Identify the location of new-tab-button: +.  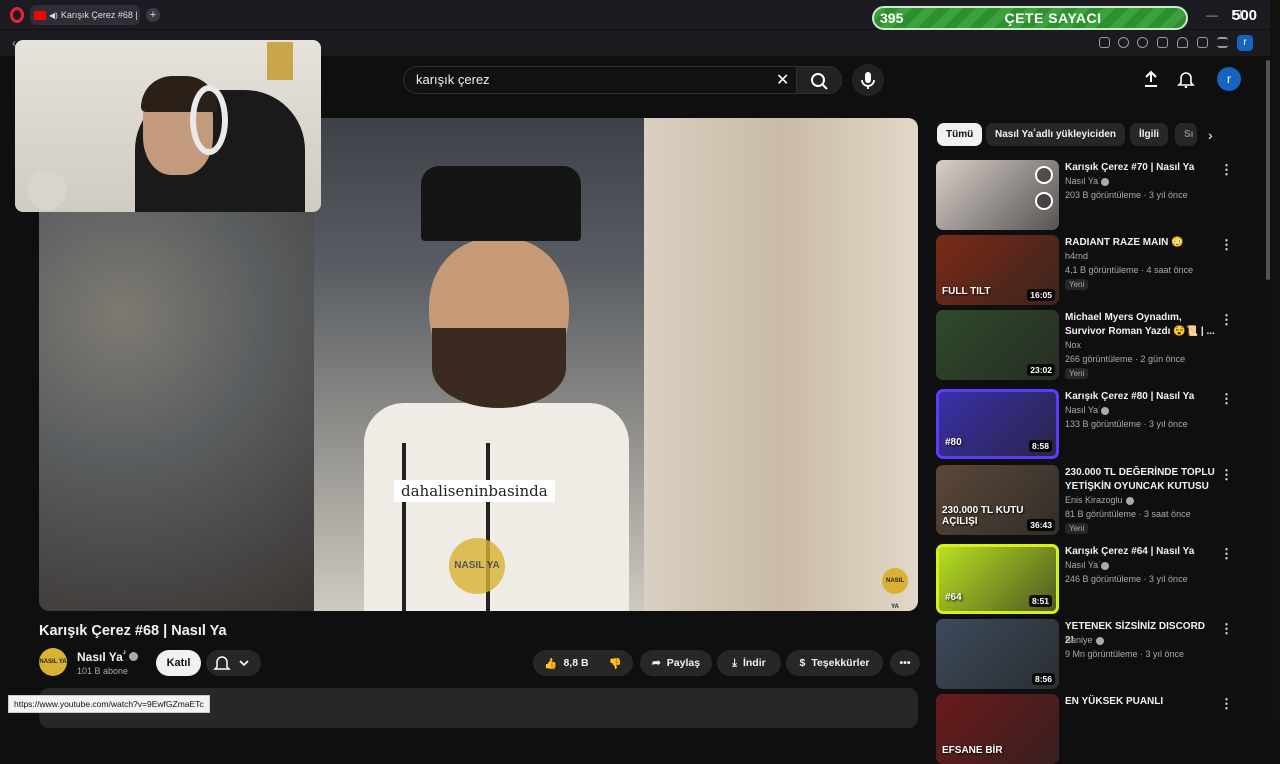
(153, 15).